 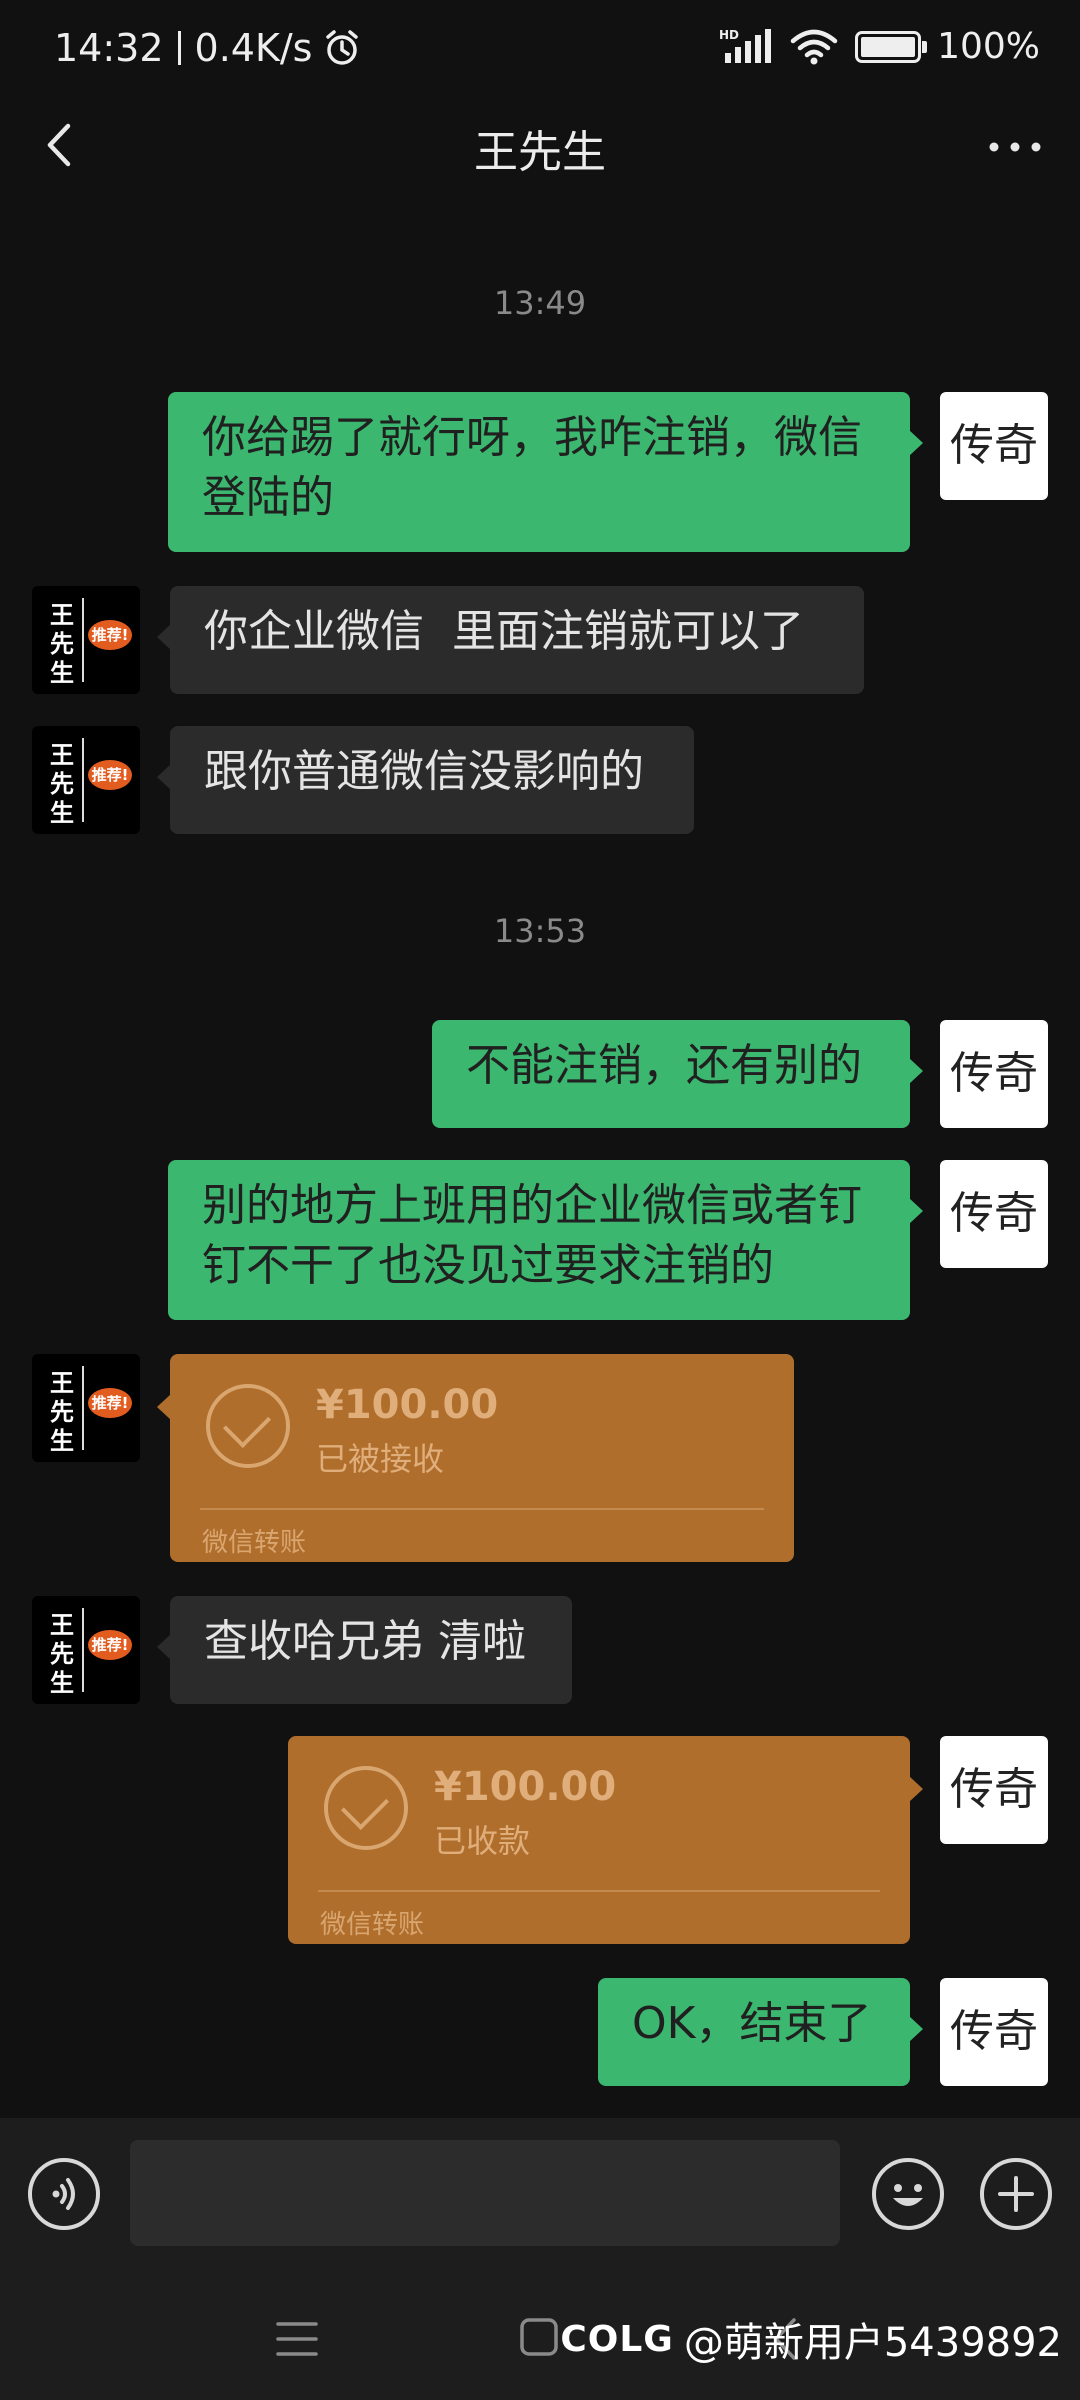 I want to click on status-left: 14:32 0.4K/s, so click(x=208, y=48).